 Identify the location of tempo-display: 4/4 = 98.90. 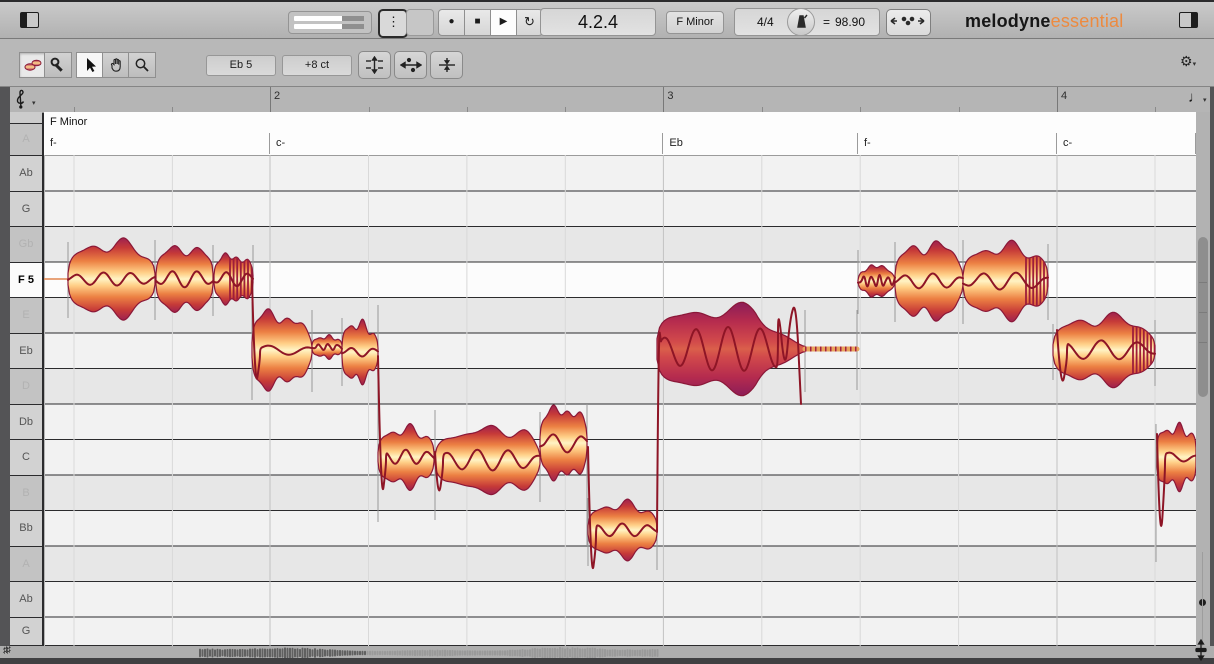
(807, 22).